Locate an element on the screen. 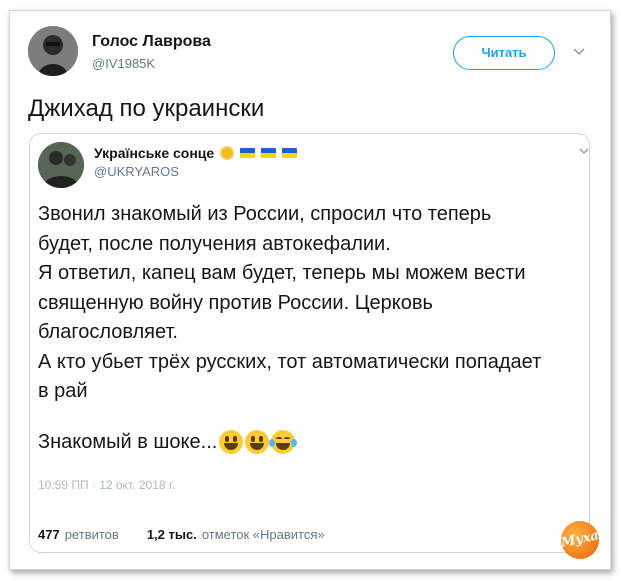 Image resolution: width=621 pixels, height=581 pixels. quoted-chevron-down-icon is located at coordinates (584, 151).